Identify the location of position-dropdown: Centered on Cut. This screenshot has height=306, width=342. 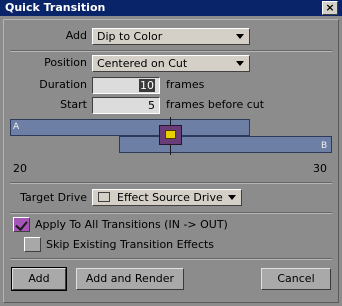
(171, 63).